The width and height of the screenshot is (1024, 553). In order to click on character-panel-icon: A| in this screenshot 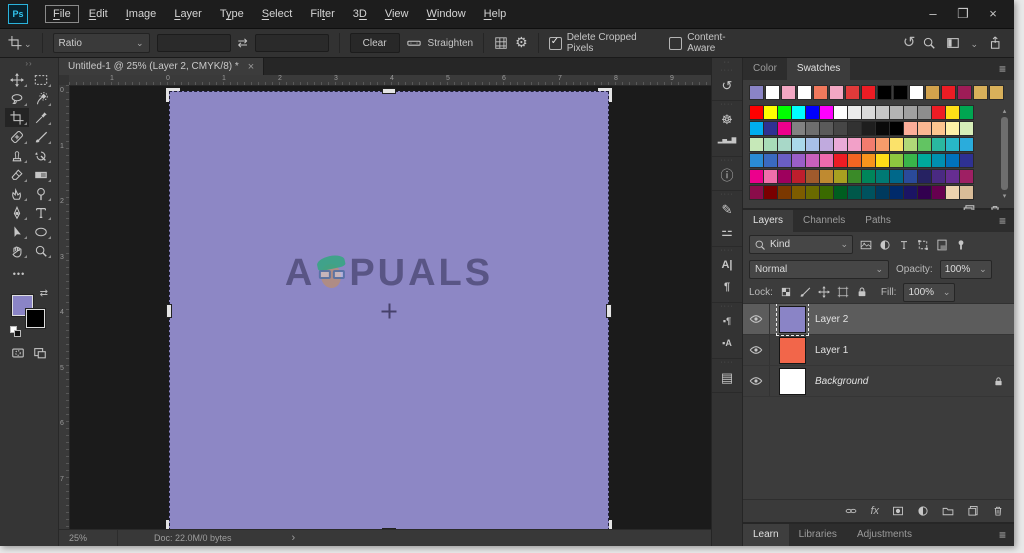, I will do `click(727, 265)`.